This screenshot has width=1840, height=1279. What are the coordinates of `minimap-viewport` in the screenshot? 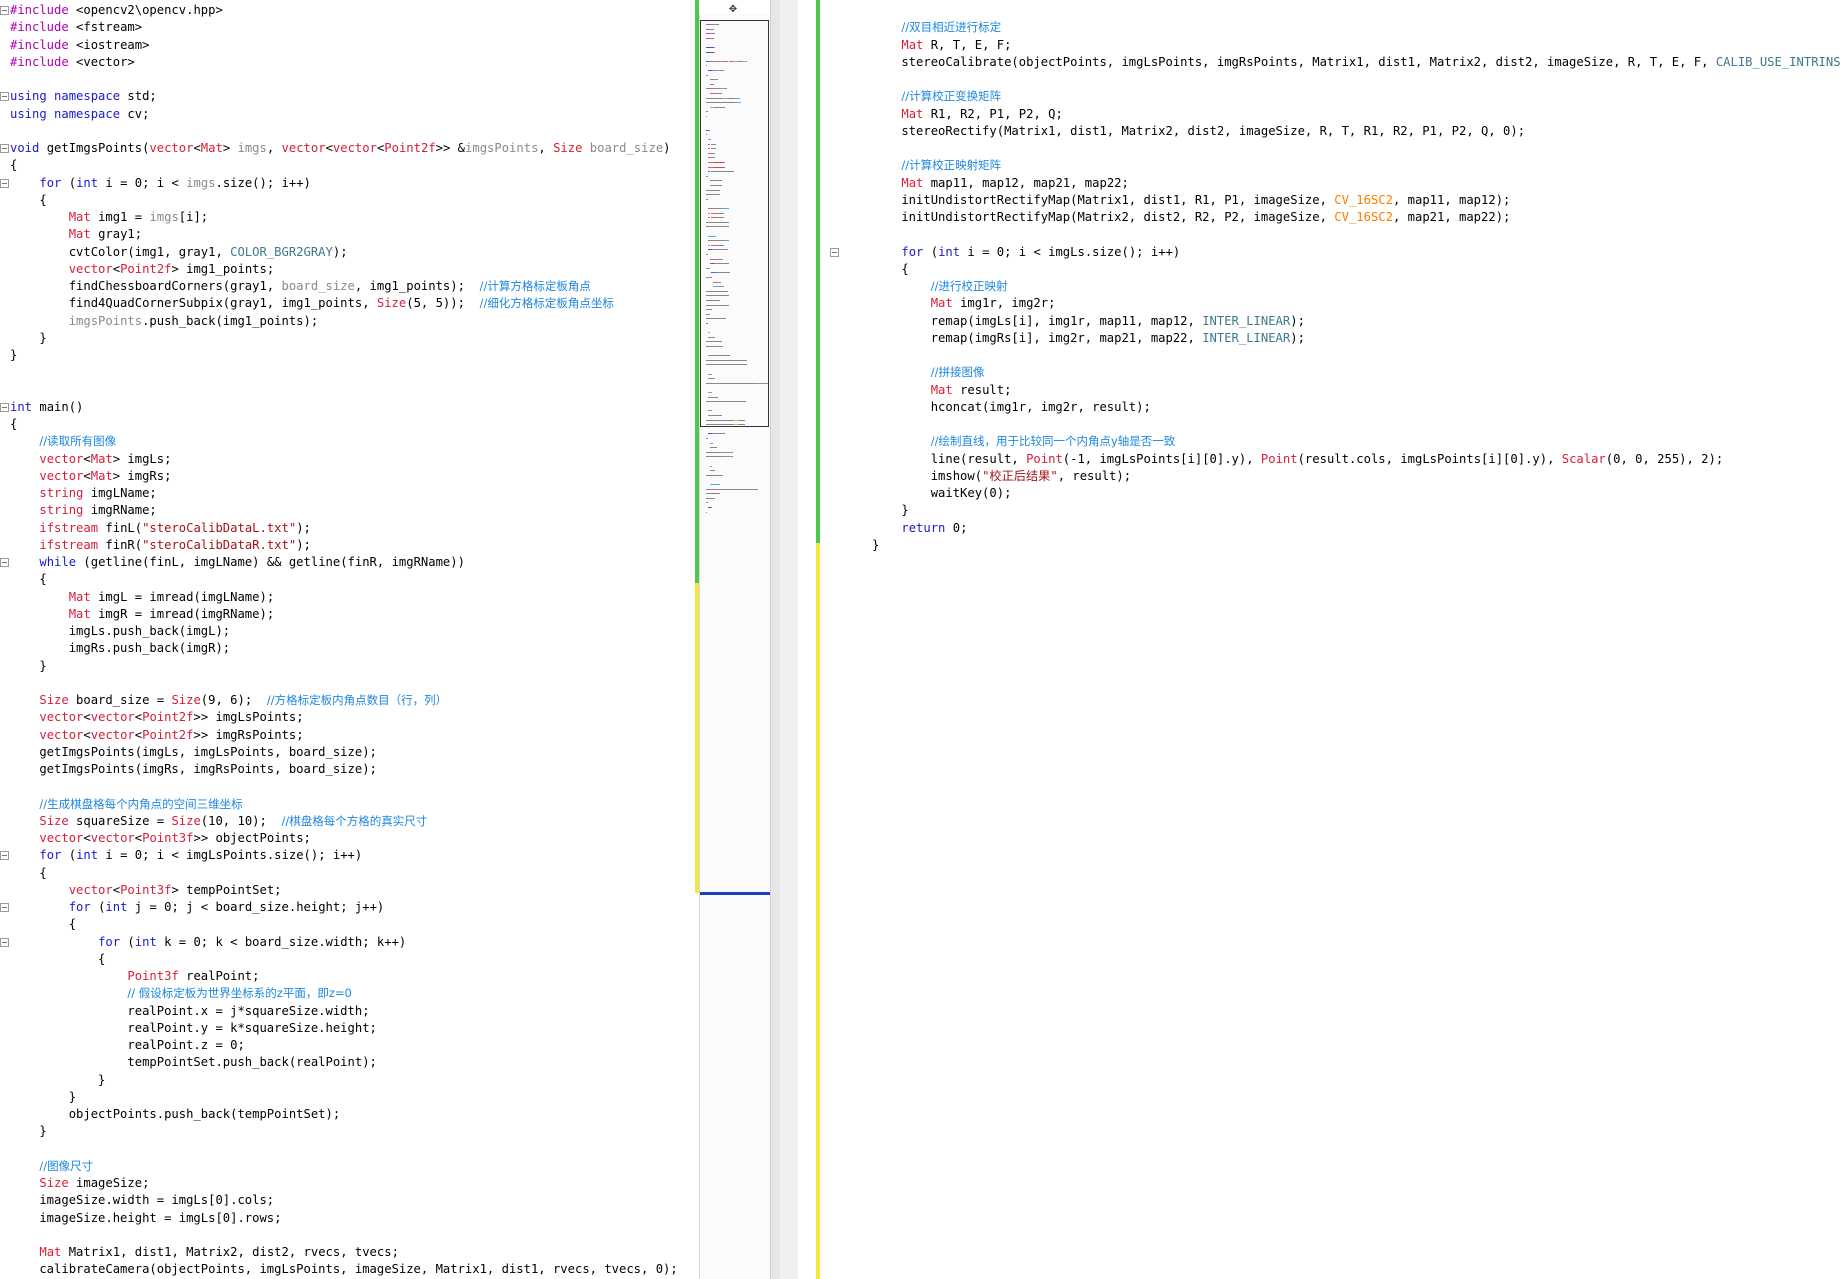 It's located at (734, 223).